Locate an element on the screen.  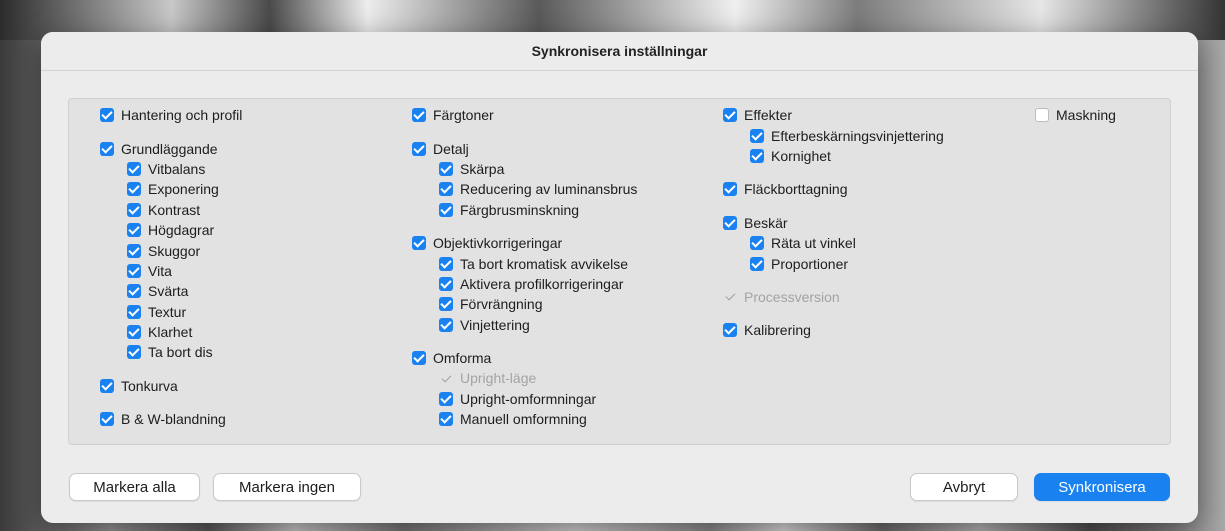
checkbox-row-färgtoner: Färgtoner is located at coordinates (524, 115).